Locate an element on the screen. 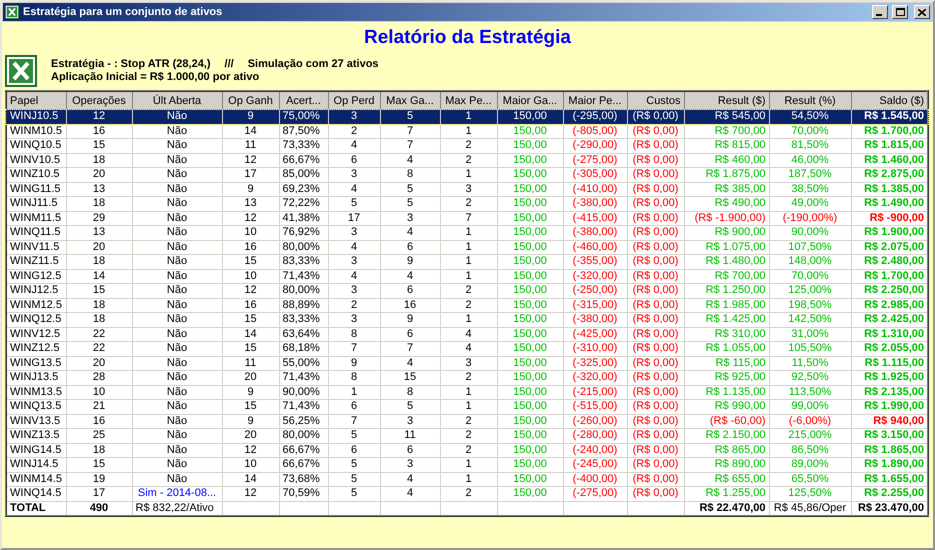 Image resolution: width=935 pixels, height=550 pixels. table-cell: 28 is located at coordinates (99, 377).